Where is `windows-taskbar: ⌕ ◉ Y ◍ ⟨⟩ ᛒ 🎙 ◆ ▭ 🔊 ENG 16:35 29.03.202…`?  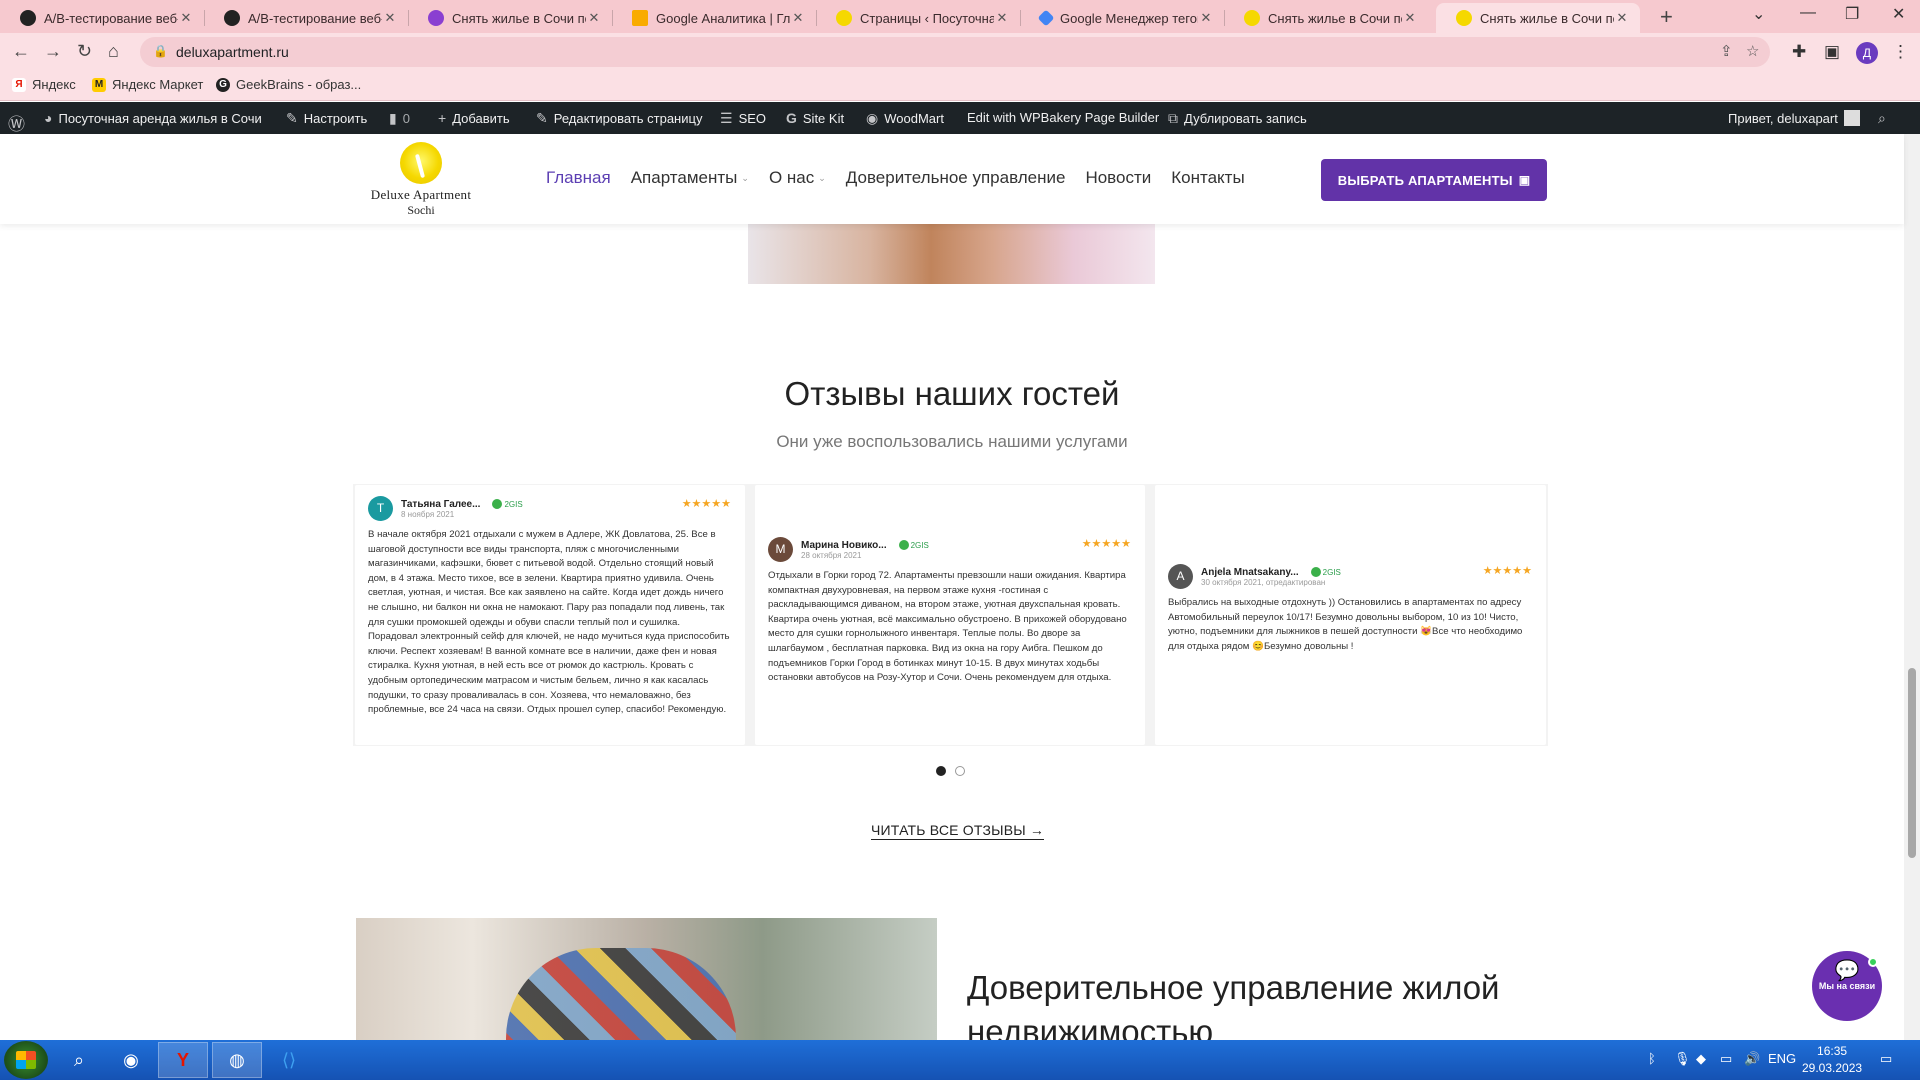
windows-taskbar: ⌕ ◉ Y ◍ ⟨⟩ ᛒ 🎙 ◆ ▭ 🔊 ENG 16:35 29.03.202… is located at coordinates (960, 1060).